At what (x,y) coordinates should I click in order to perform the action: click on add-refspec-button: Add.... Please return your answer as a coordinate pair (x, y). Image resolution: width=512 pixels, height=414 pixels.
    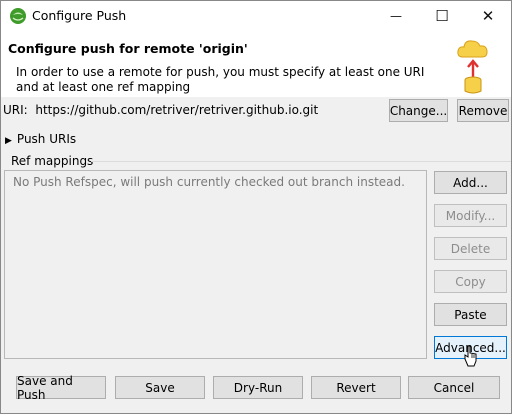
    Looking at the image, I should click on (470, 182).